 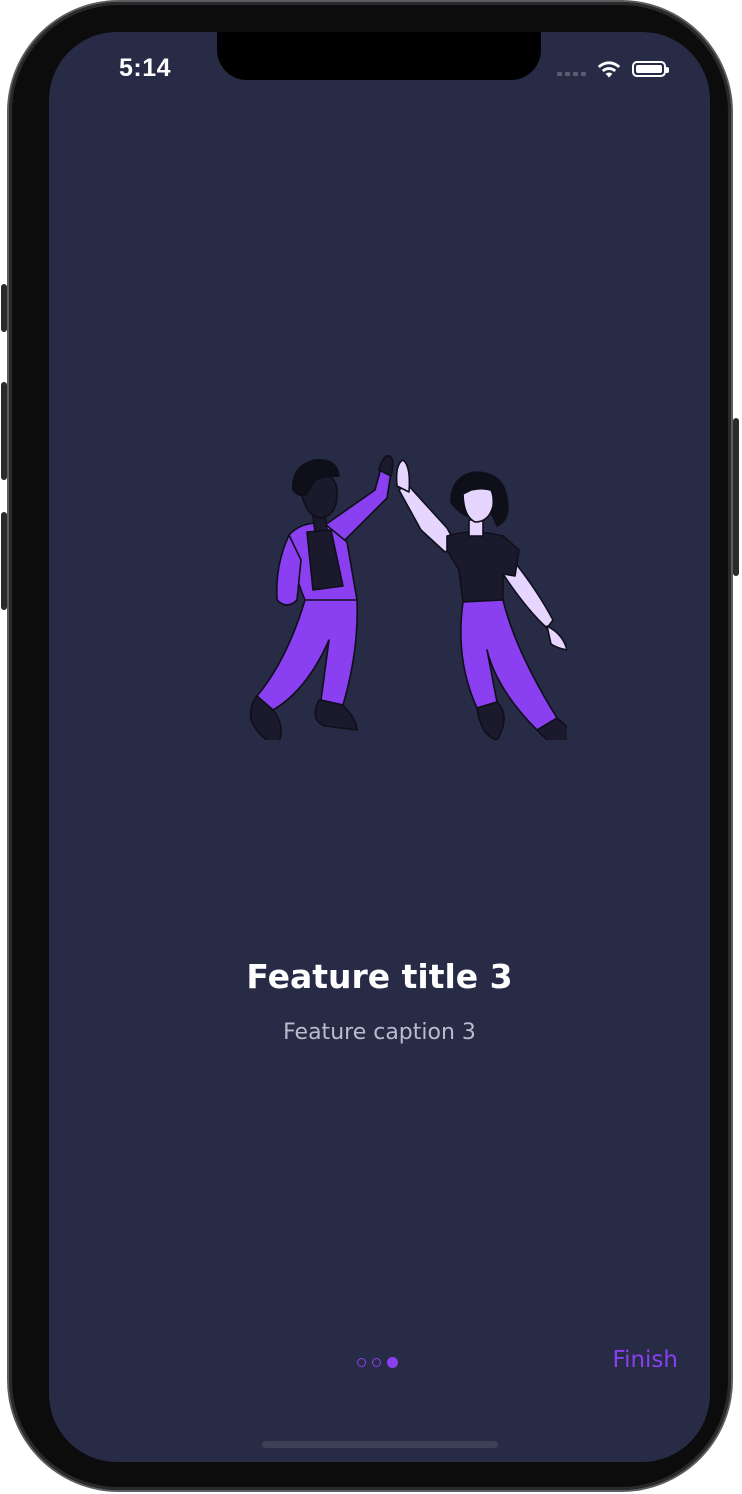 I want to click on wifi-icon, so click(x=609, y=69).